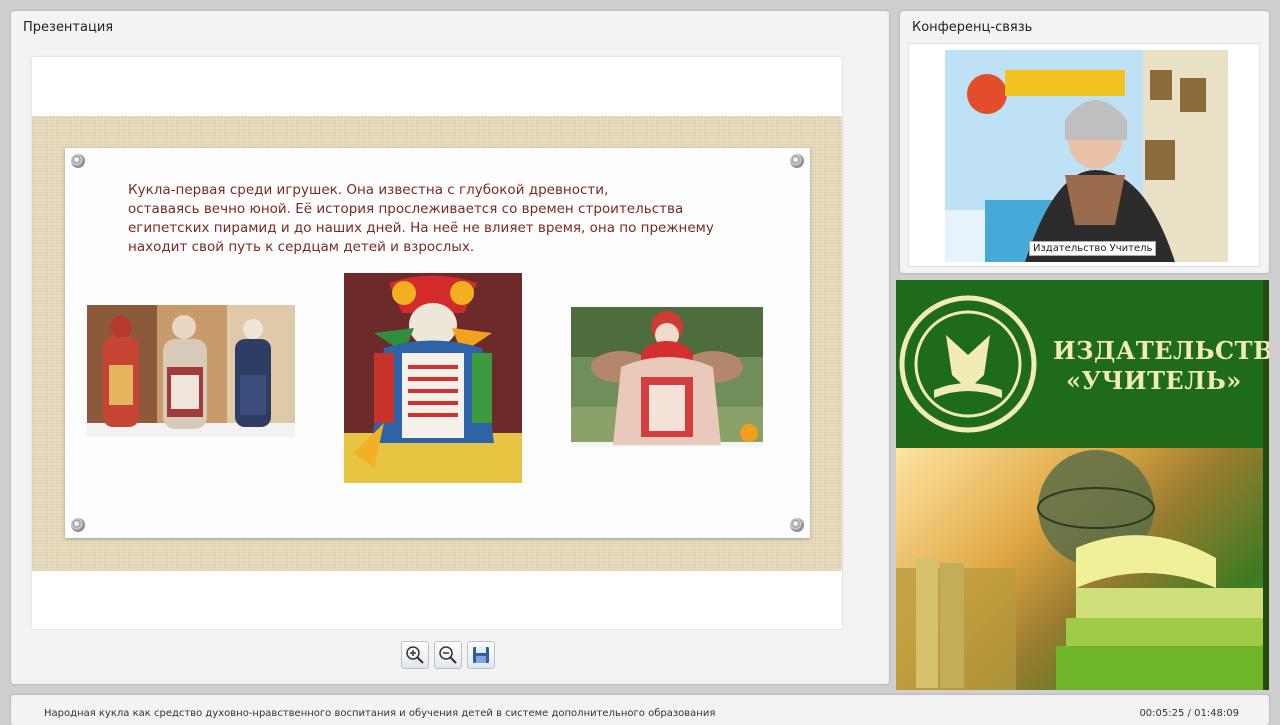 The width and height of the screenshot is (1280, 725). What do you see at coordinates (968, 364) in the screenshot?
I see `publisher-logo-icon` at bounding box center [968, 364].